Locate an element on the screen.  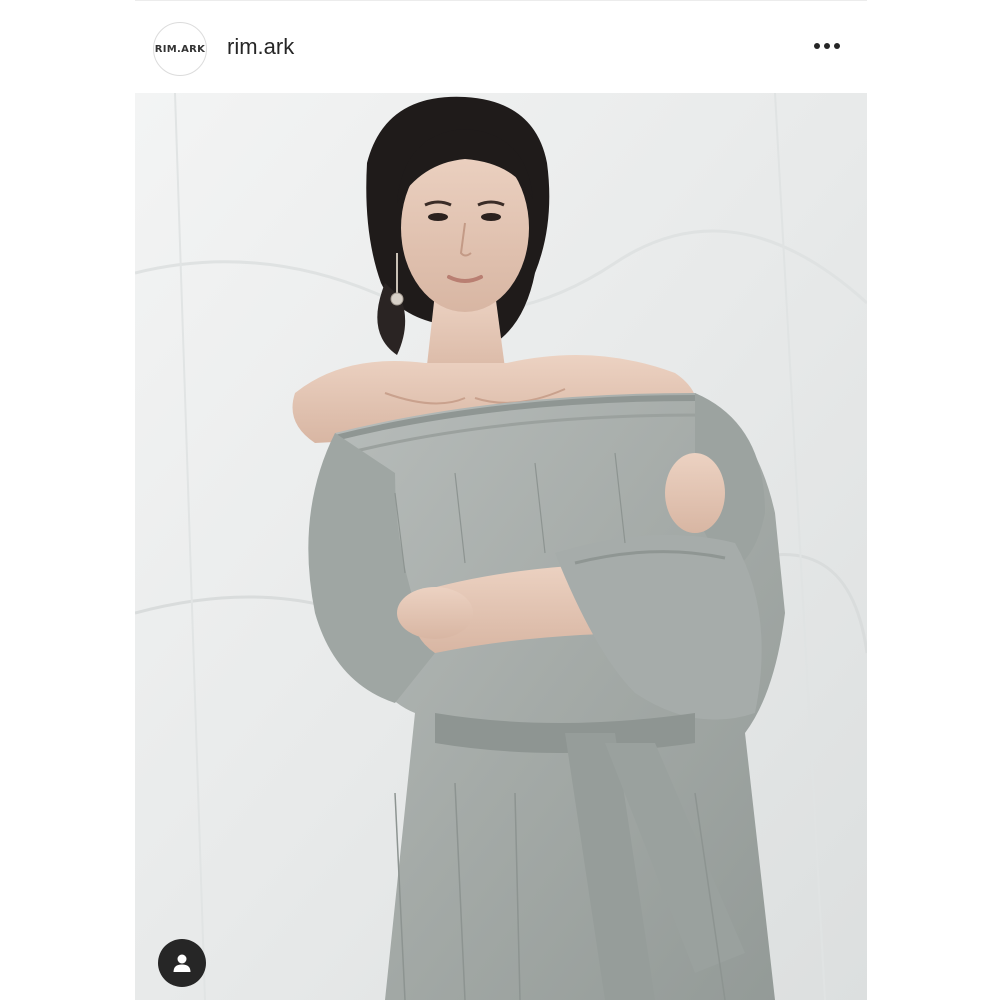
tagged-users-button is located at coordinates (182, 963).